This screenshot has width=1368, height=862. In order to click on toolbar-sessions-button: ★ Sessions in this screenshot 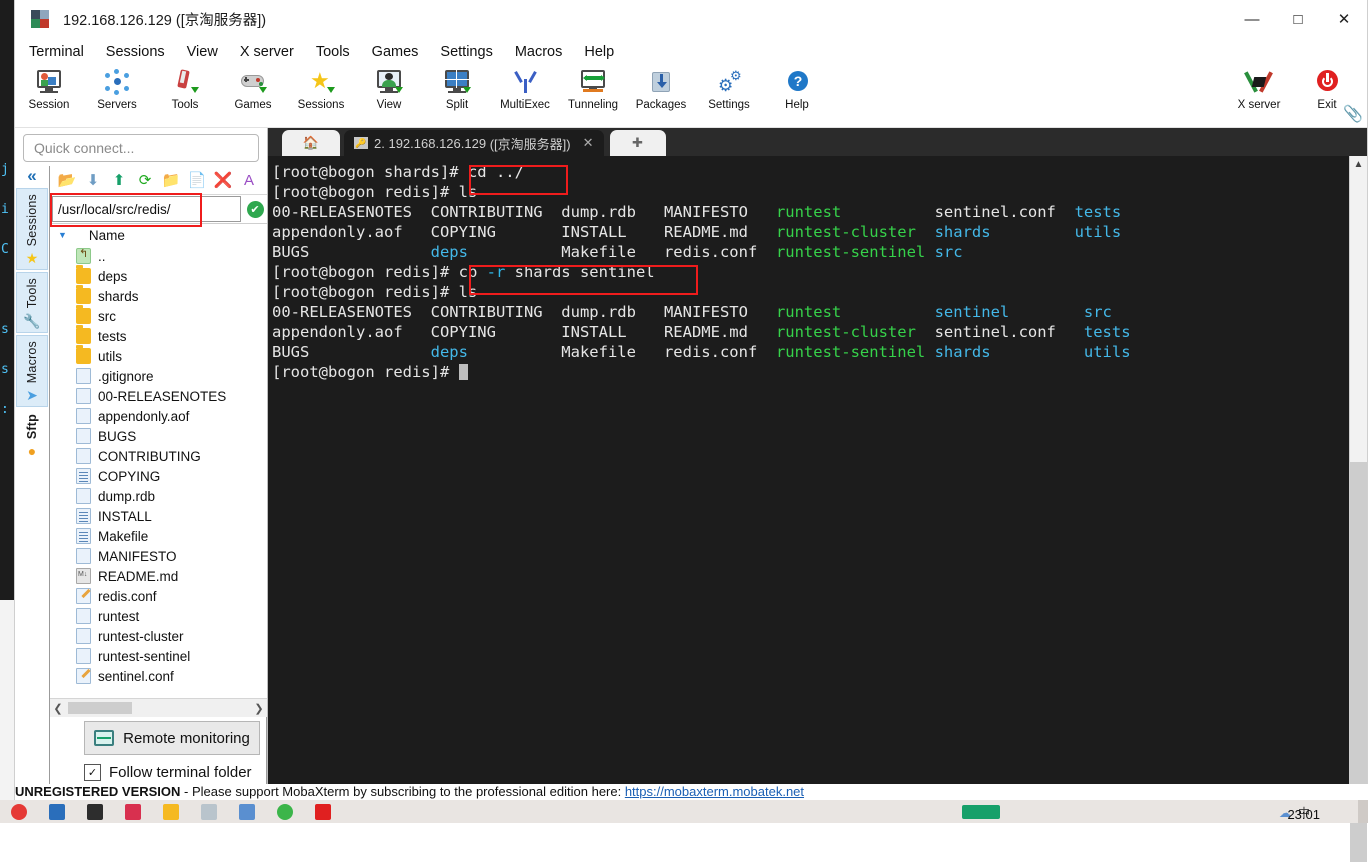, I will do `click(321, 90)`.